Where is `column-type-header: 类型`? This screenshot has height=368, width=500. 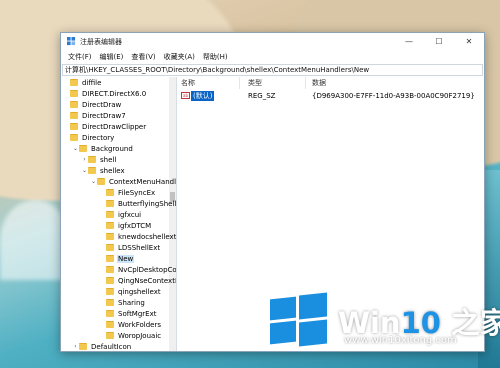 column-type-header: 类型 is located at coordinates (255, 83).